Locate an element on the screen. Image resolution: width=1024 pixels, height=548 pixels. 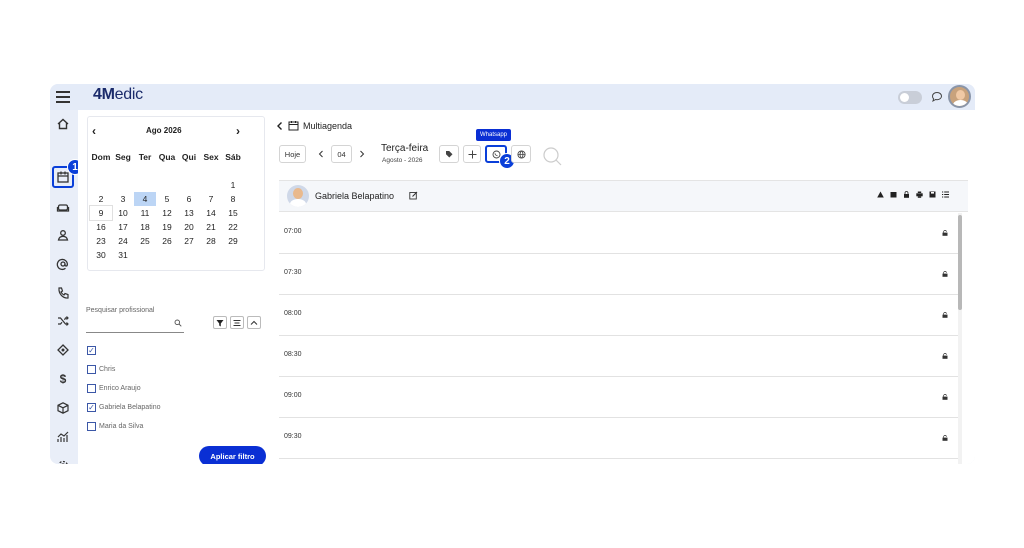
scrollbar is located at coordinates (960, 338).